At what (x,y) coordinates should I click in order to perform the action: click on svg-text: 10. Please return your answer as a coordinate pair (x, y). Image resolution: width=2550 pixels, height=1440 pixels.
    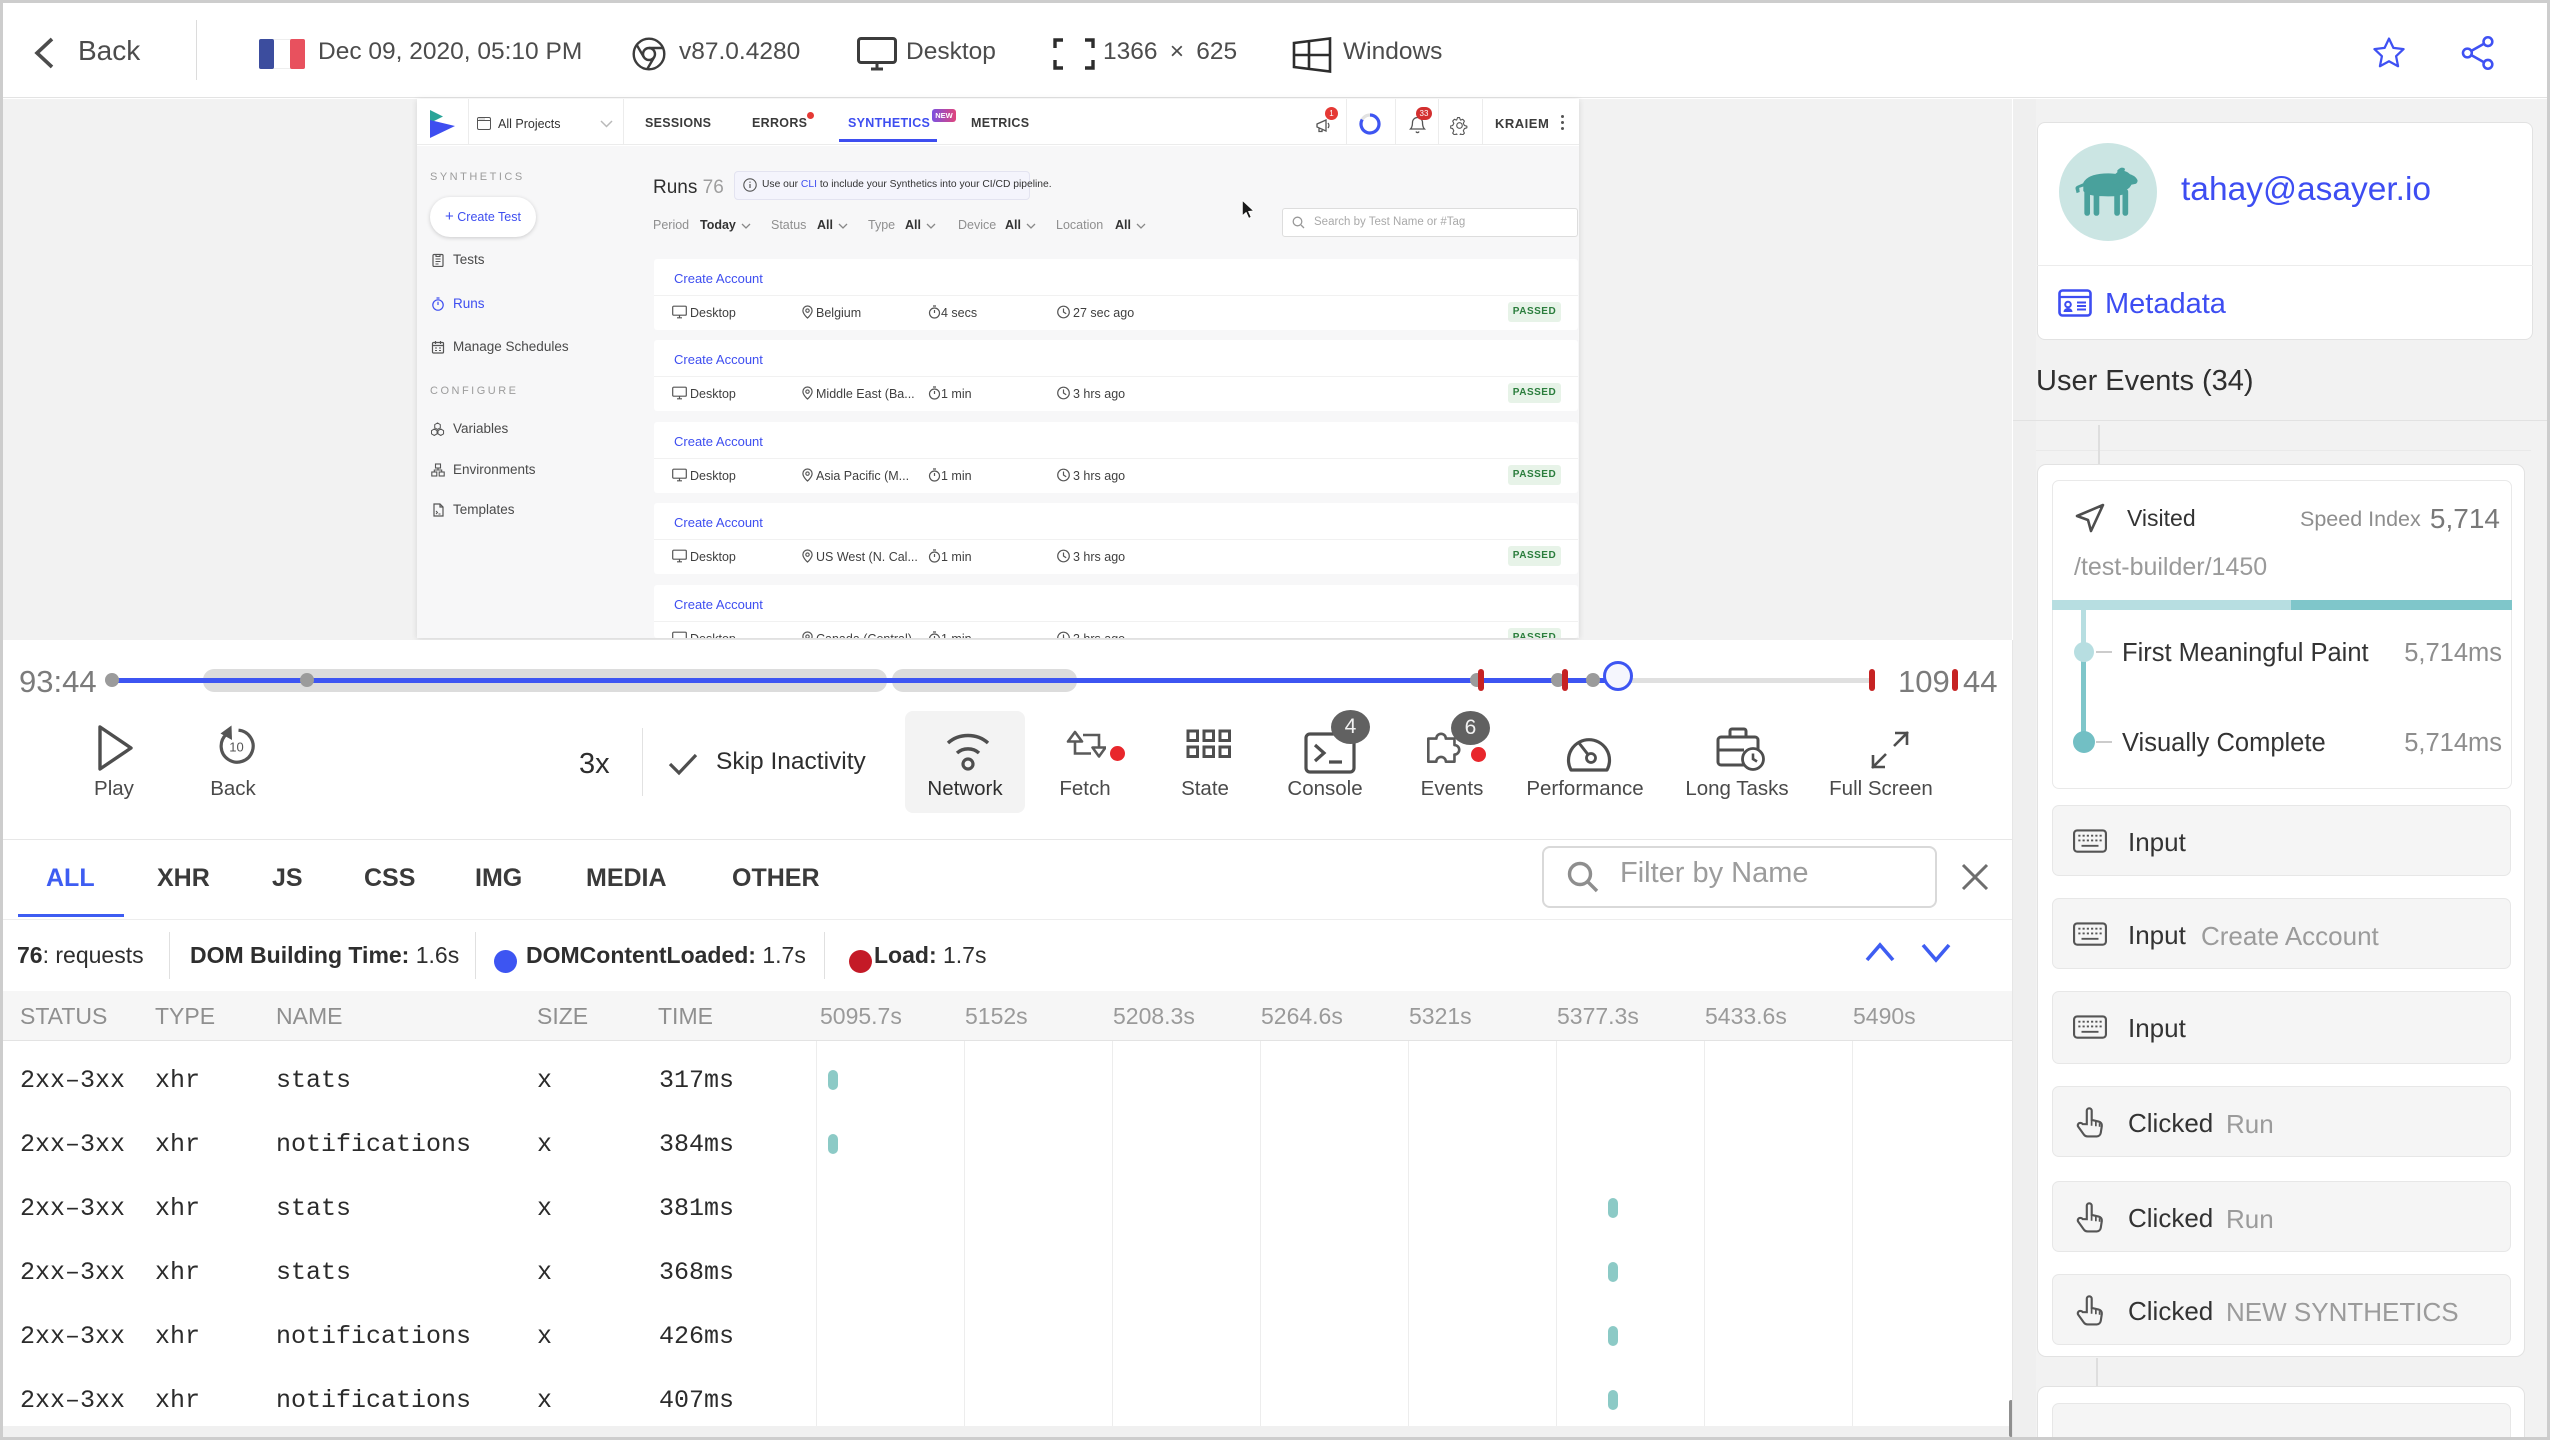
    Looking at the image, I should click on (236, 747).